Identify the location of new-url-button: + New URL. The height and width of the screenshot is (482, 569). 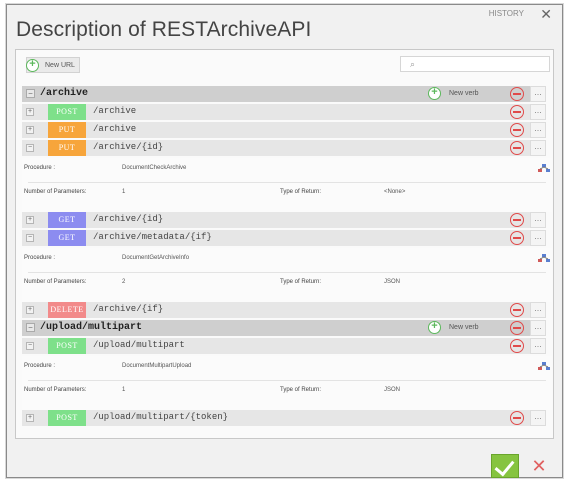
(53, 65).